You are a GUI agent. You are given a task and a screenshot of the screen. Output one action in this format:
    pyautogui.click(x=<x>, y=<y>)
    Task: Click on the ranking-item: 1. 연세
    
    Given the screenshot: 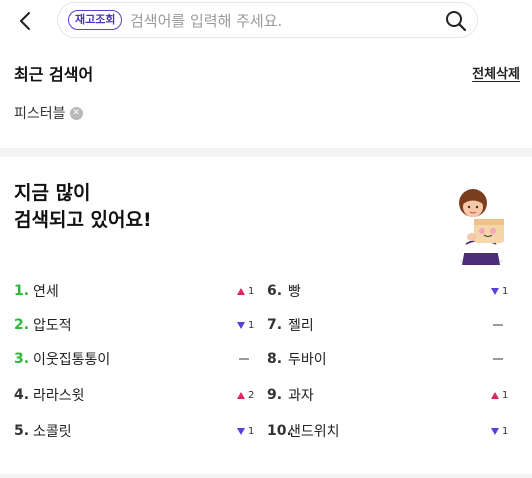 What is the action you would take?
    pyautogui.click(x=36, y=291)
    